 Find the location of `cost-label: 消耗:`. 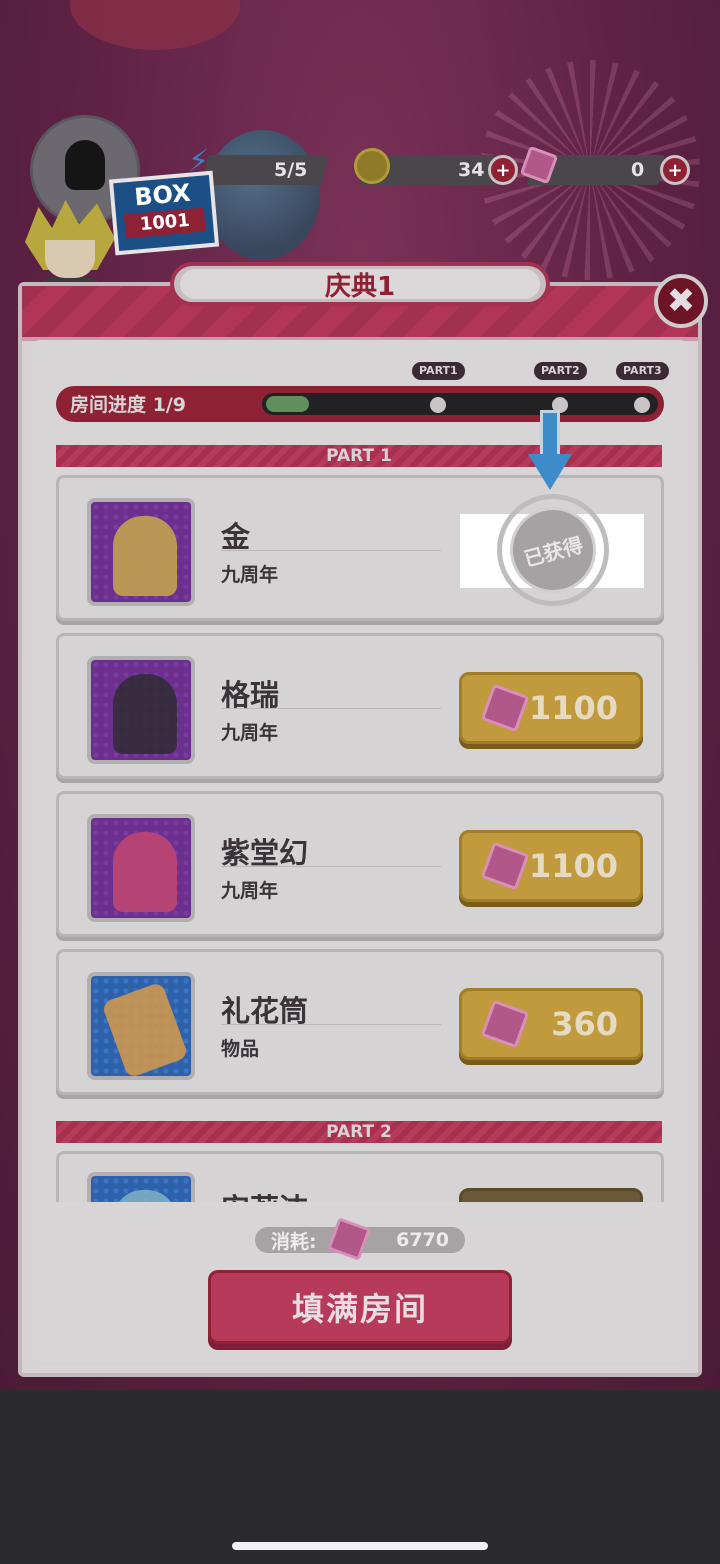

cost-label: 消耗: is located at coordinates (294, 1241).